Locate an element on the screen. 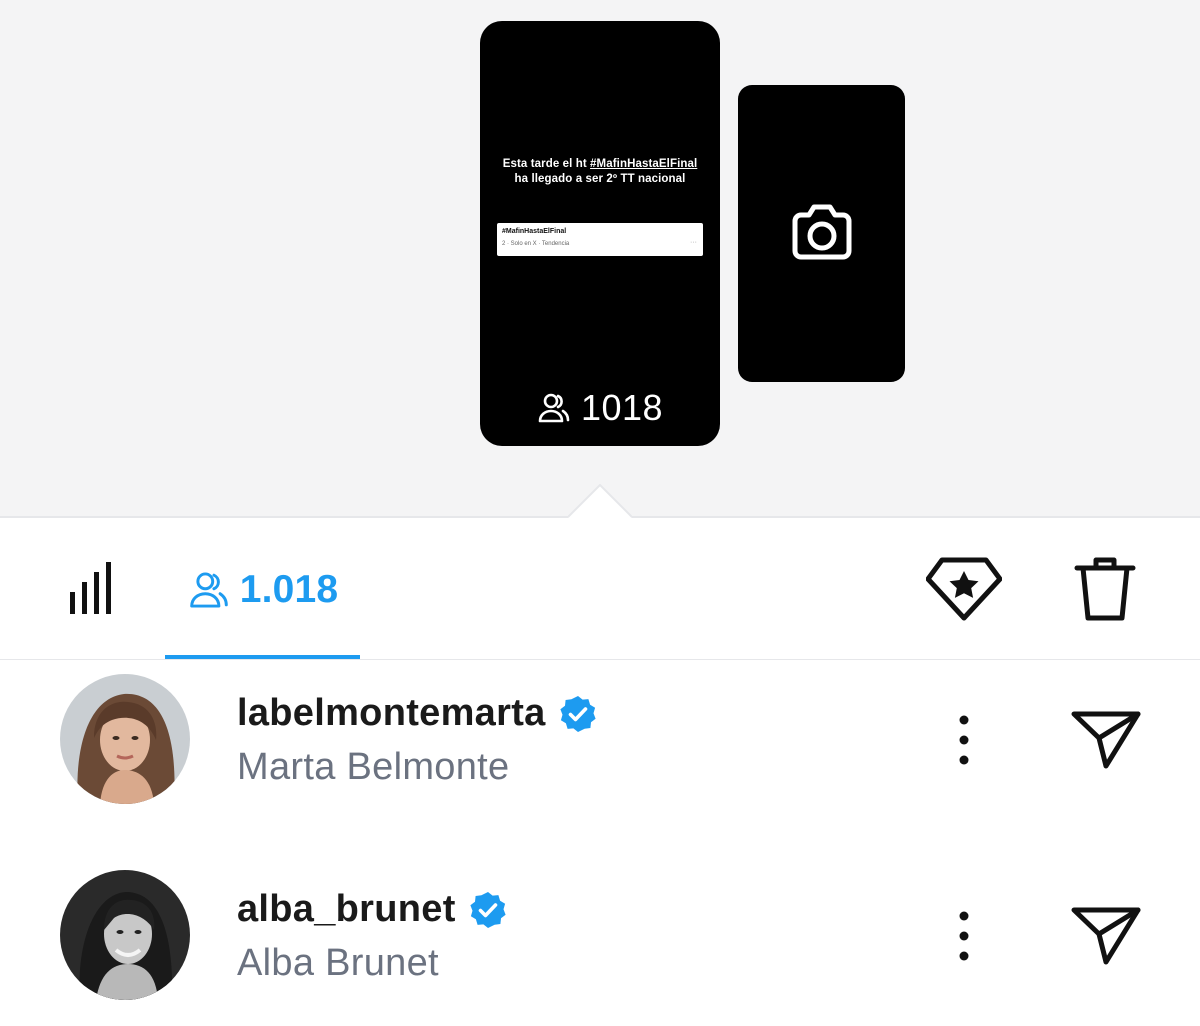 The width and height of the screenshot is (1200, 1026). story-caption-line2: ha llegado a ser 2º TT nacional is located at coordinates (600, 179).